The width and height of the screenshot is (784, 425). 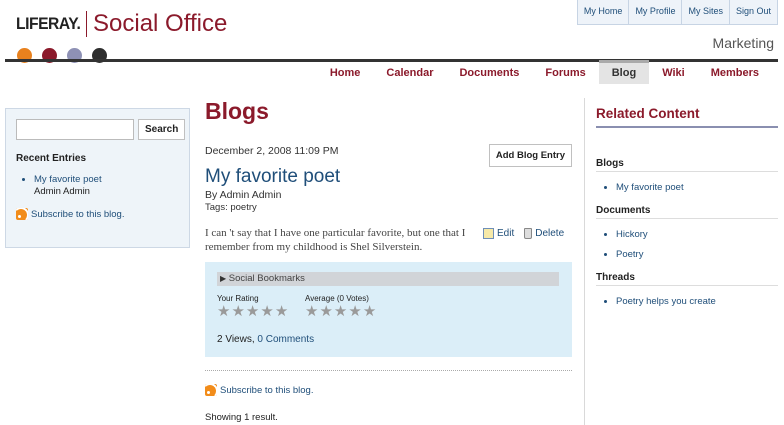 What do you see at coordinates (687, 244) in the screenshot?
I see `related-documents-list: Hickory Poetry` at bounding box center [687, 244].